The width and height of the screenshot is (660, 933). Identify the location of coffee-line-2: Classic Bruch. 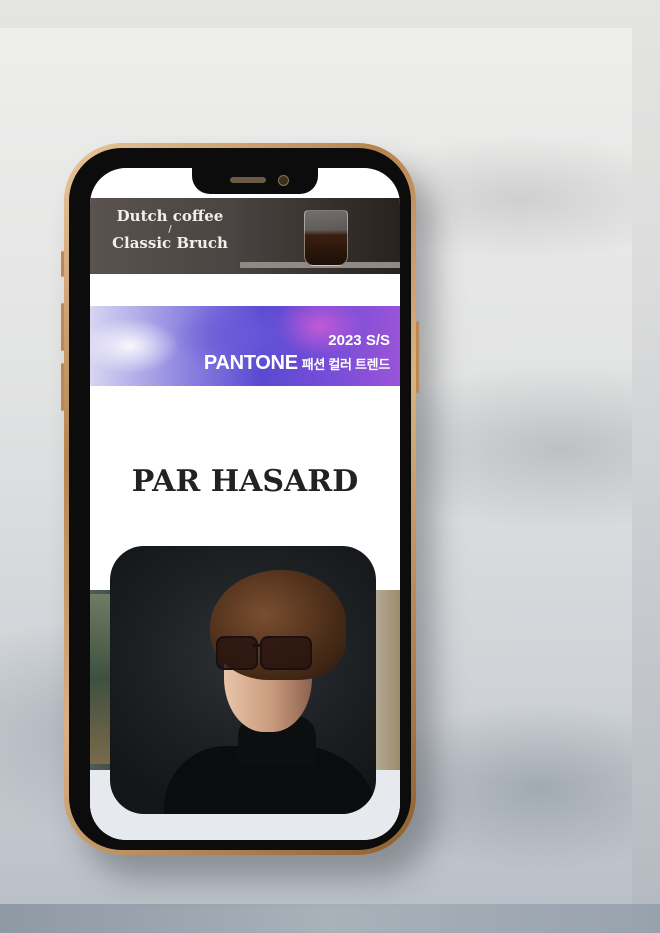
(170, 243).